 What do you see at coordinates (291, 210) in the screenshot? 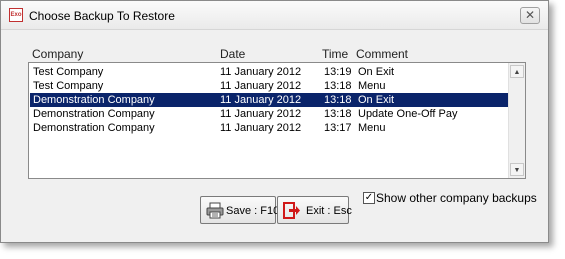
I see `exit-door-icon` at bounding box center [291, 210].